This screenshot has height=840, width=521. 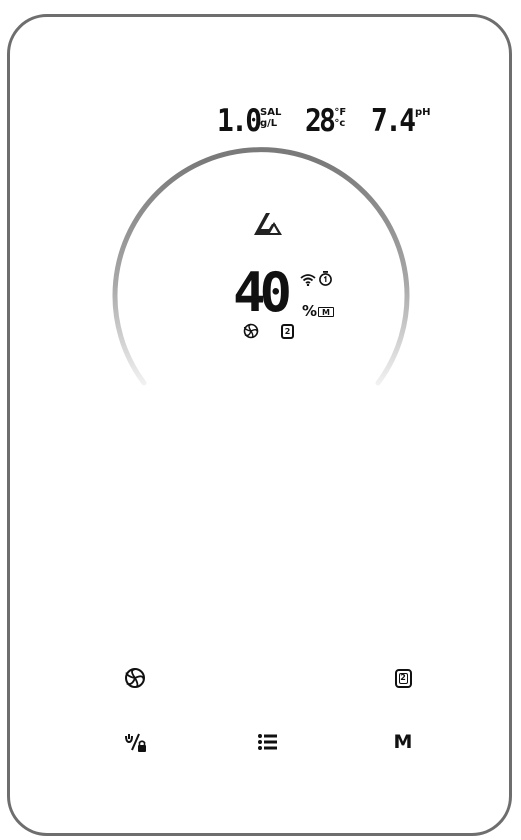 I want to click on fan-button, so click(x=135, y=678).